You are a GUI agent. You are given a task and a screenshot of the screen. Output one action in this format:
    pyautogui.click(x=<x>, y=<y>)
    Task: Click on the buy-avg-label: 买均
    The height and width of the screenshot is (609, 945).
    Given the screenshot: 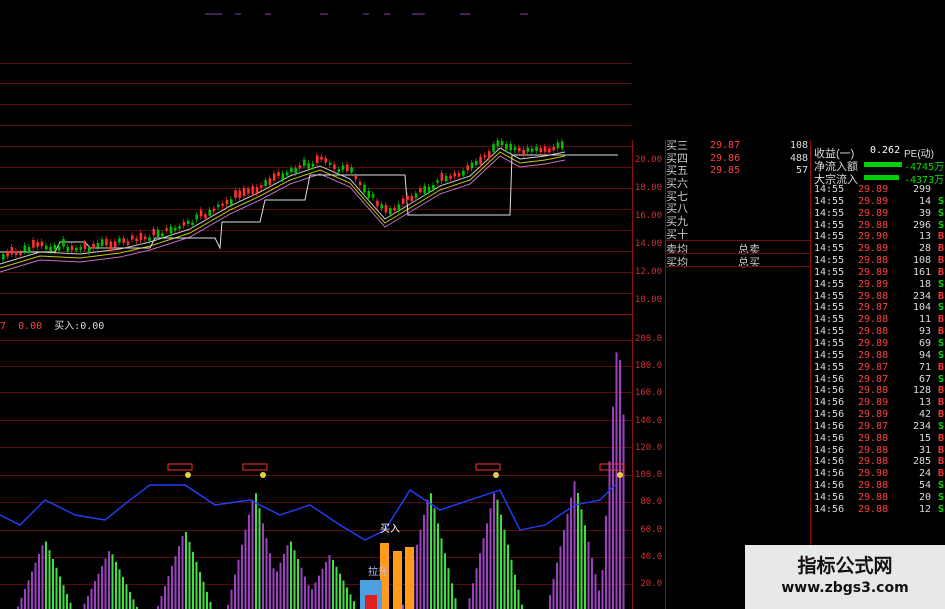 What is the action you would take?
    pyautogui.click(x=677, y=263)
    